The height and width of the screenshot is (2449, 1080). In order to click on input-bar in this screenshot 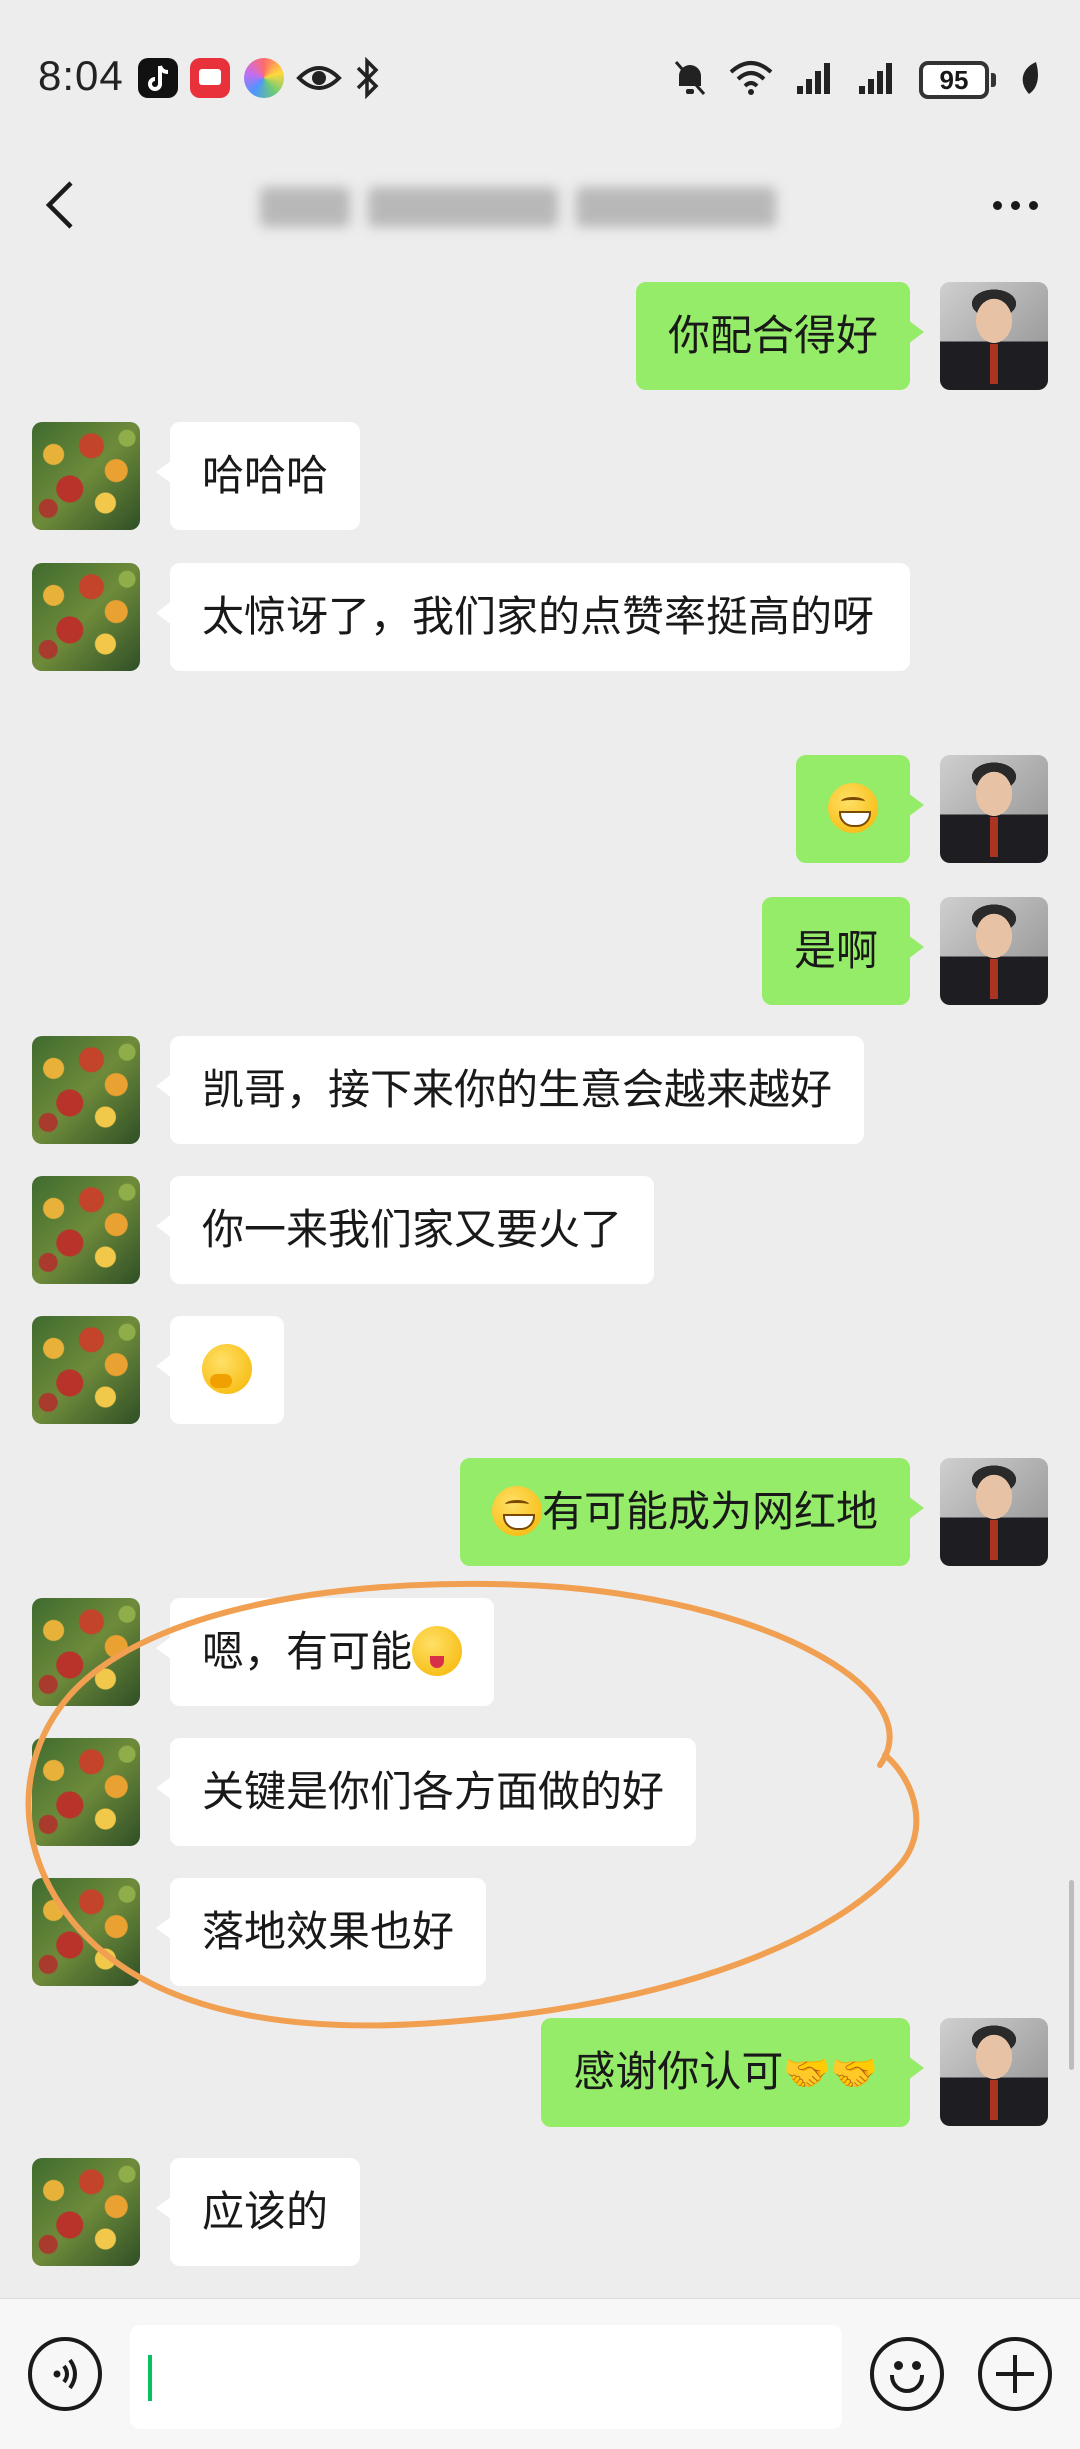, I will do `click(540, 2373)`.